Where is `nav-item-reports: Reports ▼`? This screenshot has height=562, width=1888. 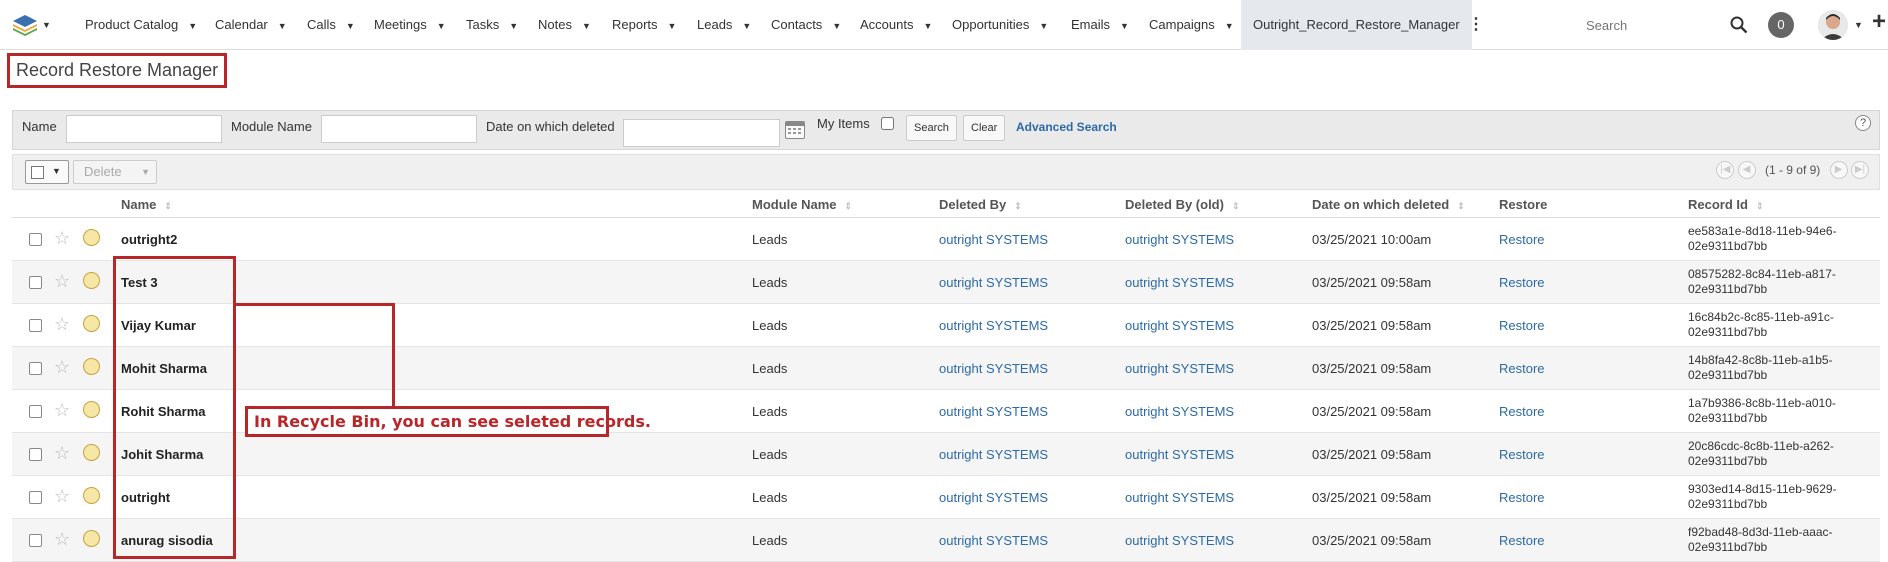
nav-item-reports: Reports ▼ is located at coordinates (644, 25).